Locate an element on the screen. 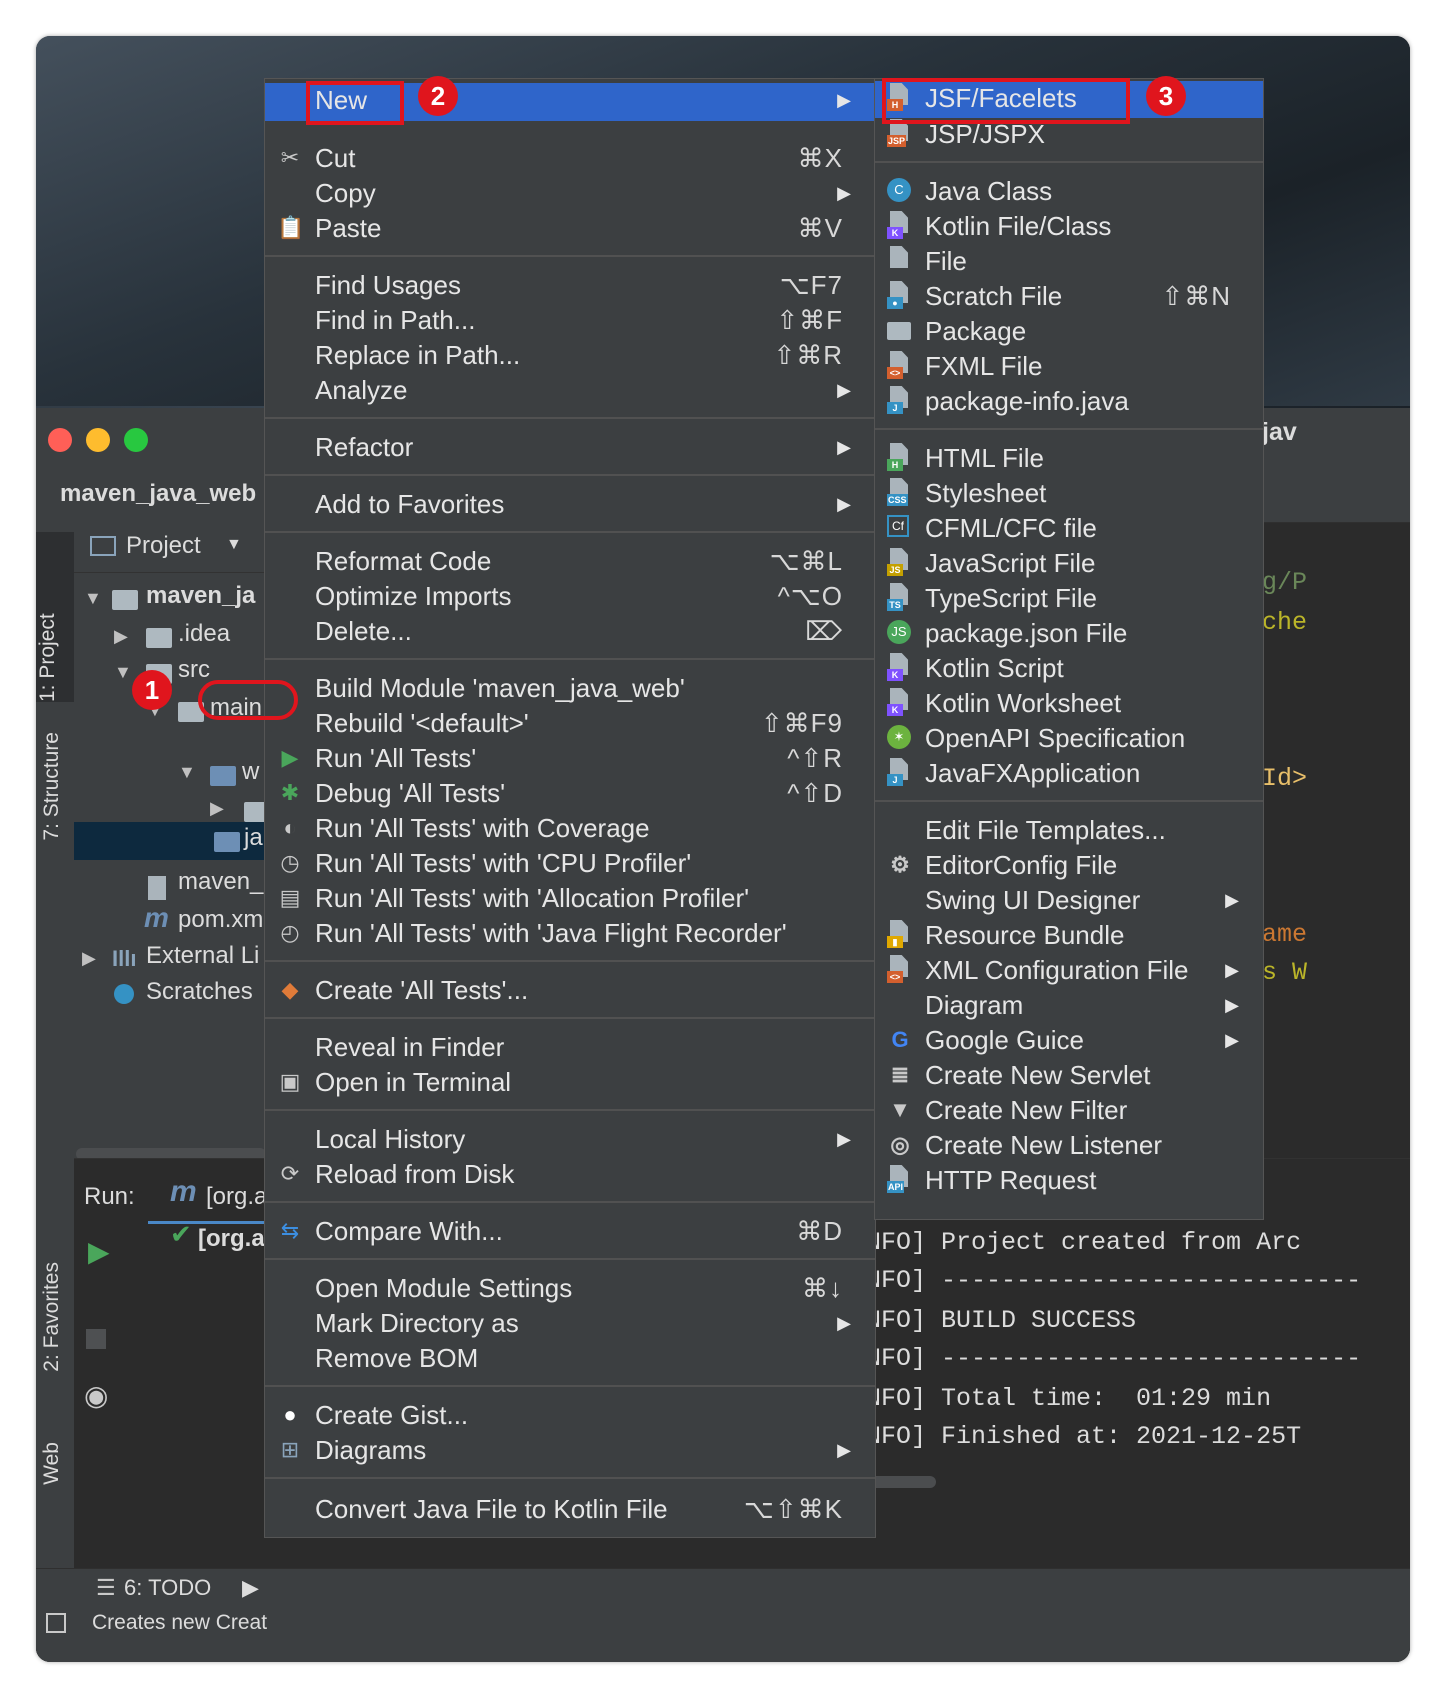 The width and height of the screenshot is (1446, 1698). menu-item-cut: ✂ Cut ⌘X is located at coordinates (570, 158).